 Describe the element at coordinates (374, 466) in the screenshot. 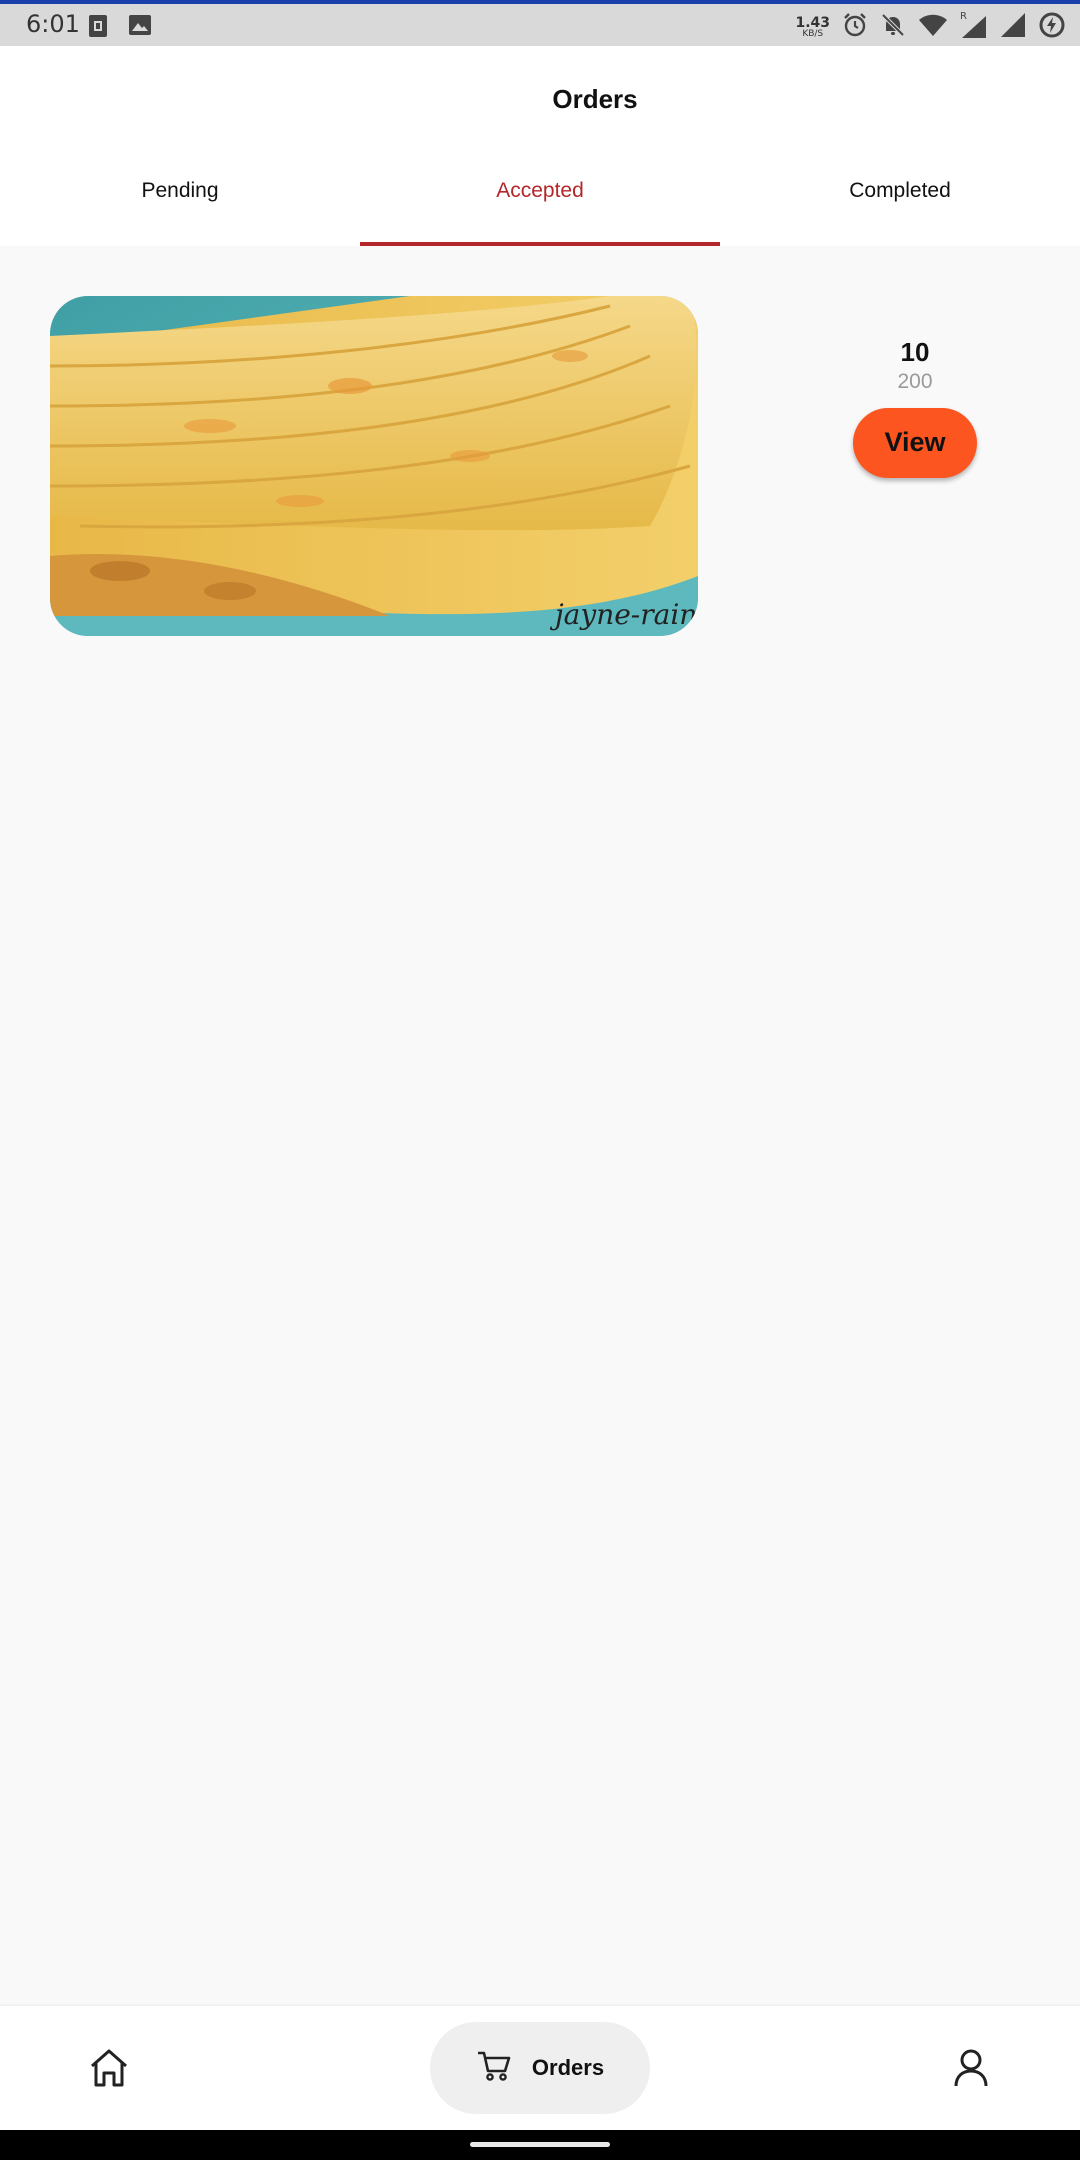

I see `food-image: jayne-rain.c` at that location.